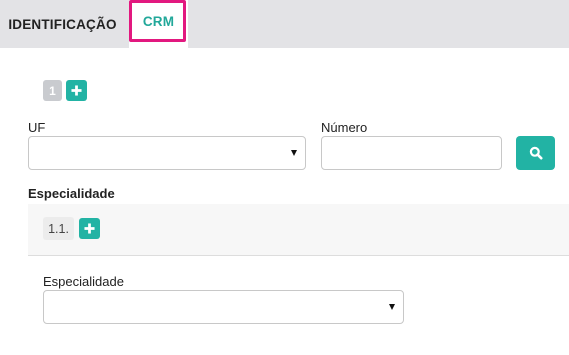  I want to click on especialidade-header-band, so click(298, 230).